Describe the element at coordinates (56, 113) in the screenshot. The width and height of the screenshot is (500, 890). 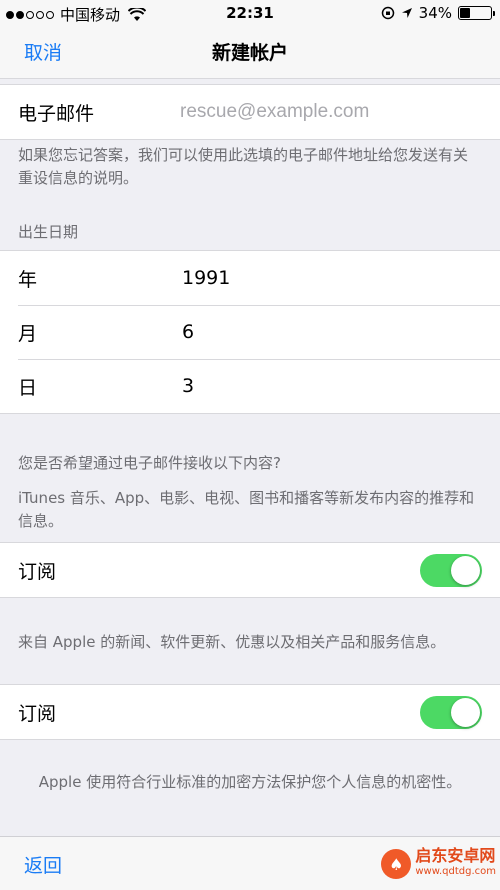
I see `email-label: 电子邮件` at that location.